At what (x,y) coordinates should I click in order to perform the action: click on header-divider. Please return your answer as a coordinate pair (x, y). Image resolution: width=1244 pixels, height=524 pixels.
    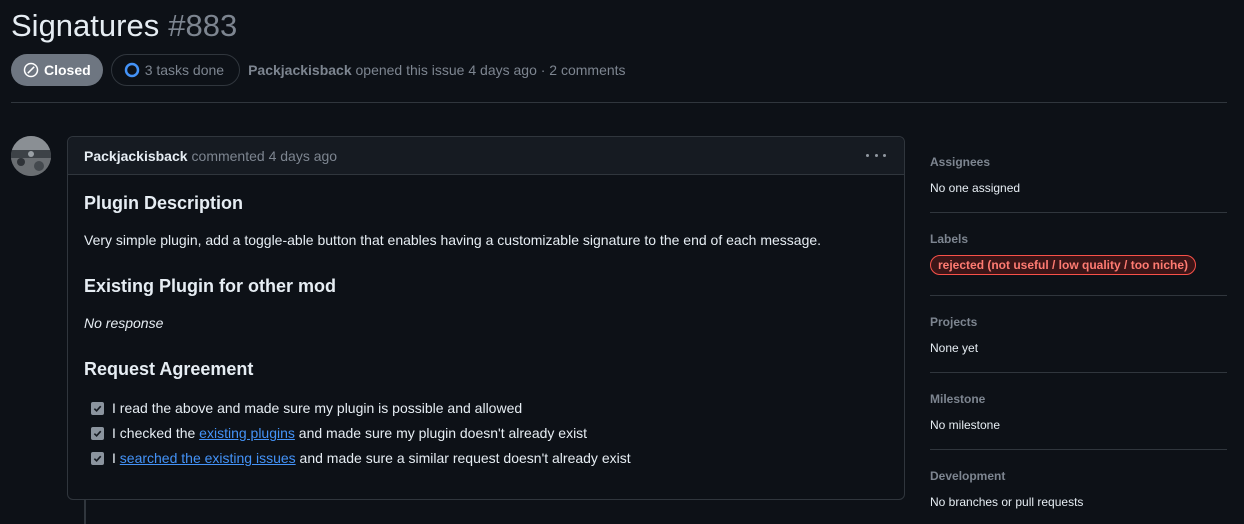
    Looking at the image, I should click on (619, 102).